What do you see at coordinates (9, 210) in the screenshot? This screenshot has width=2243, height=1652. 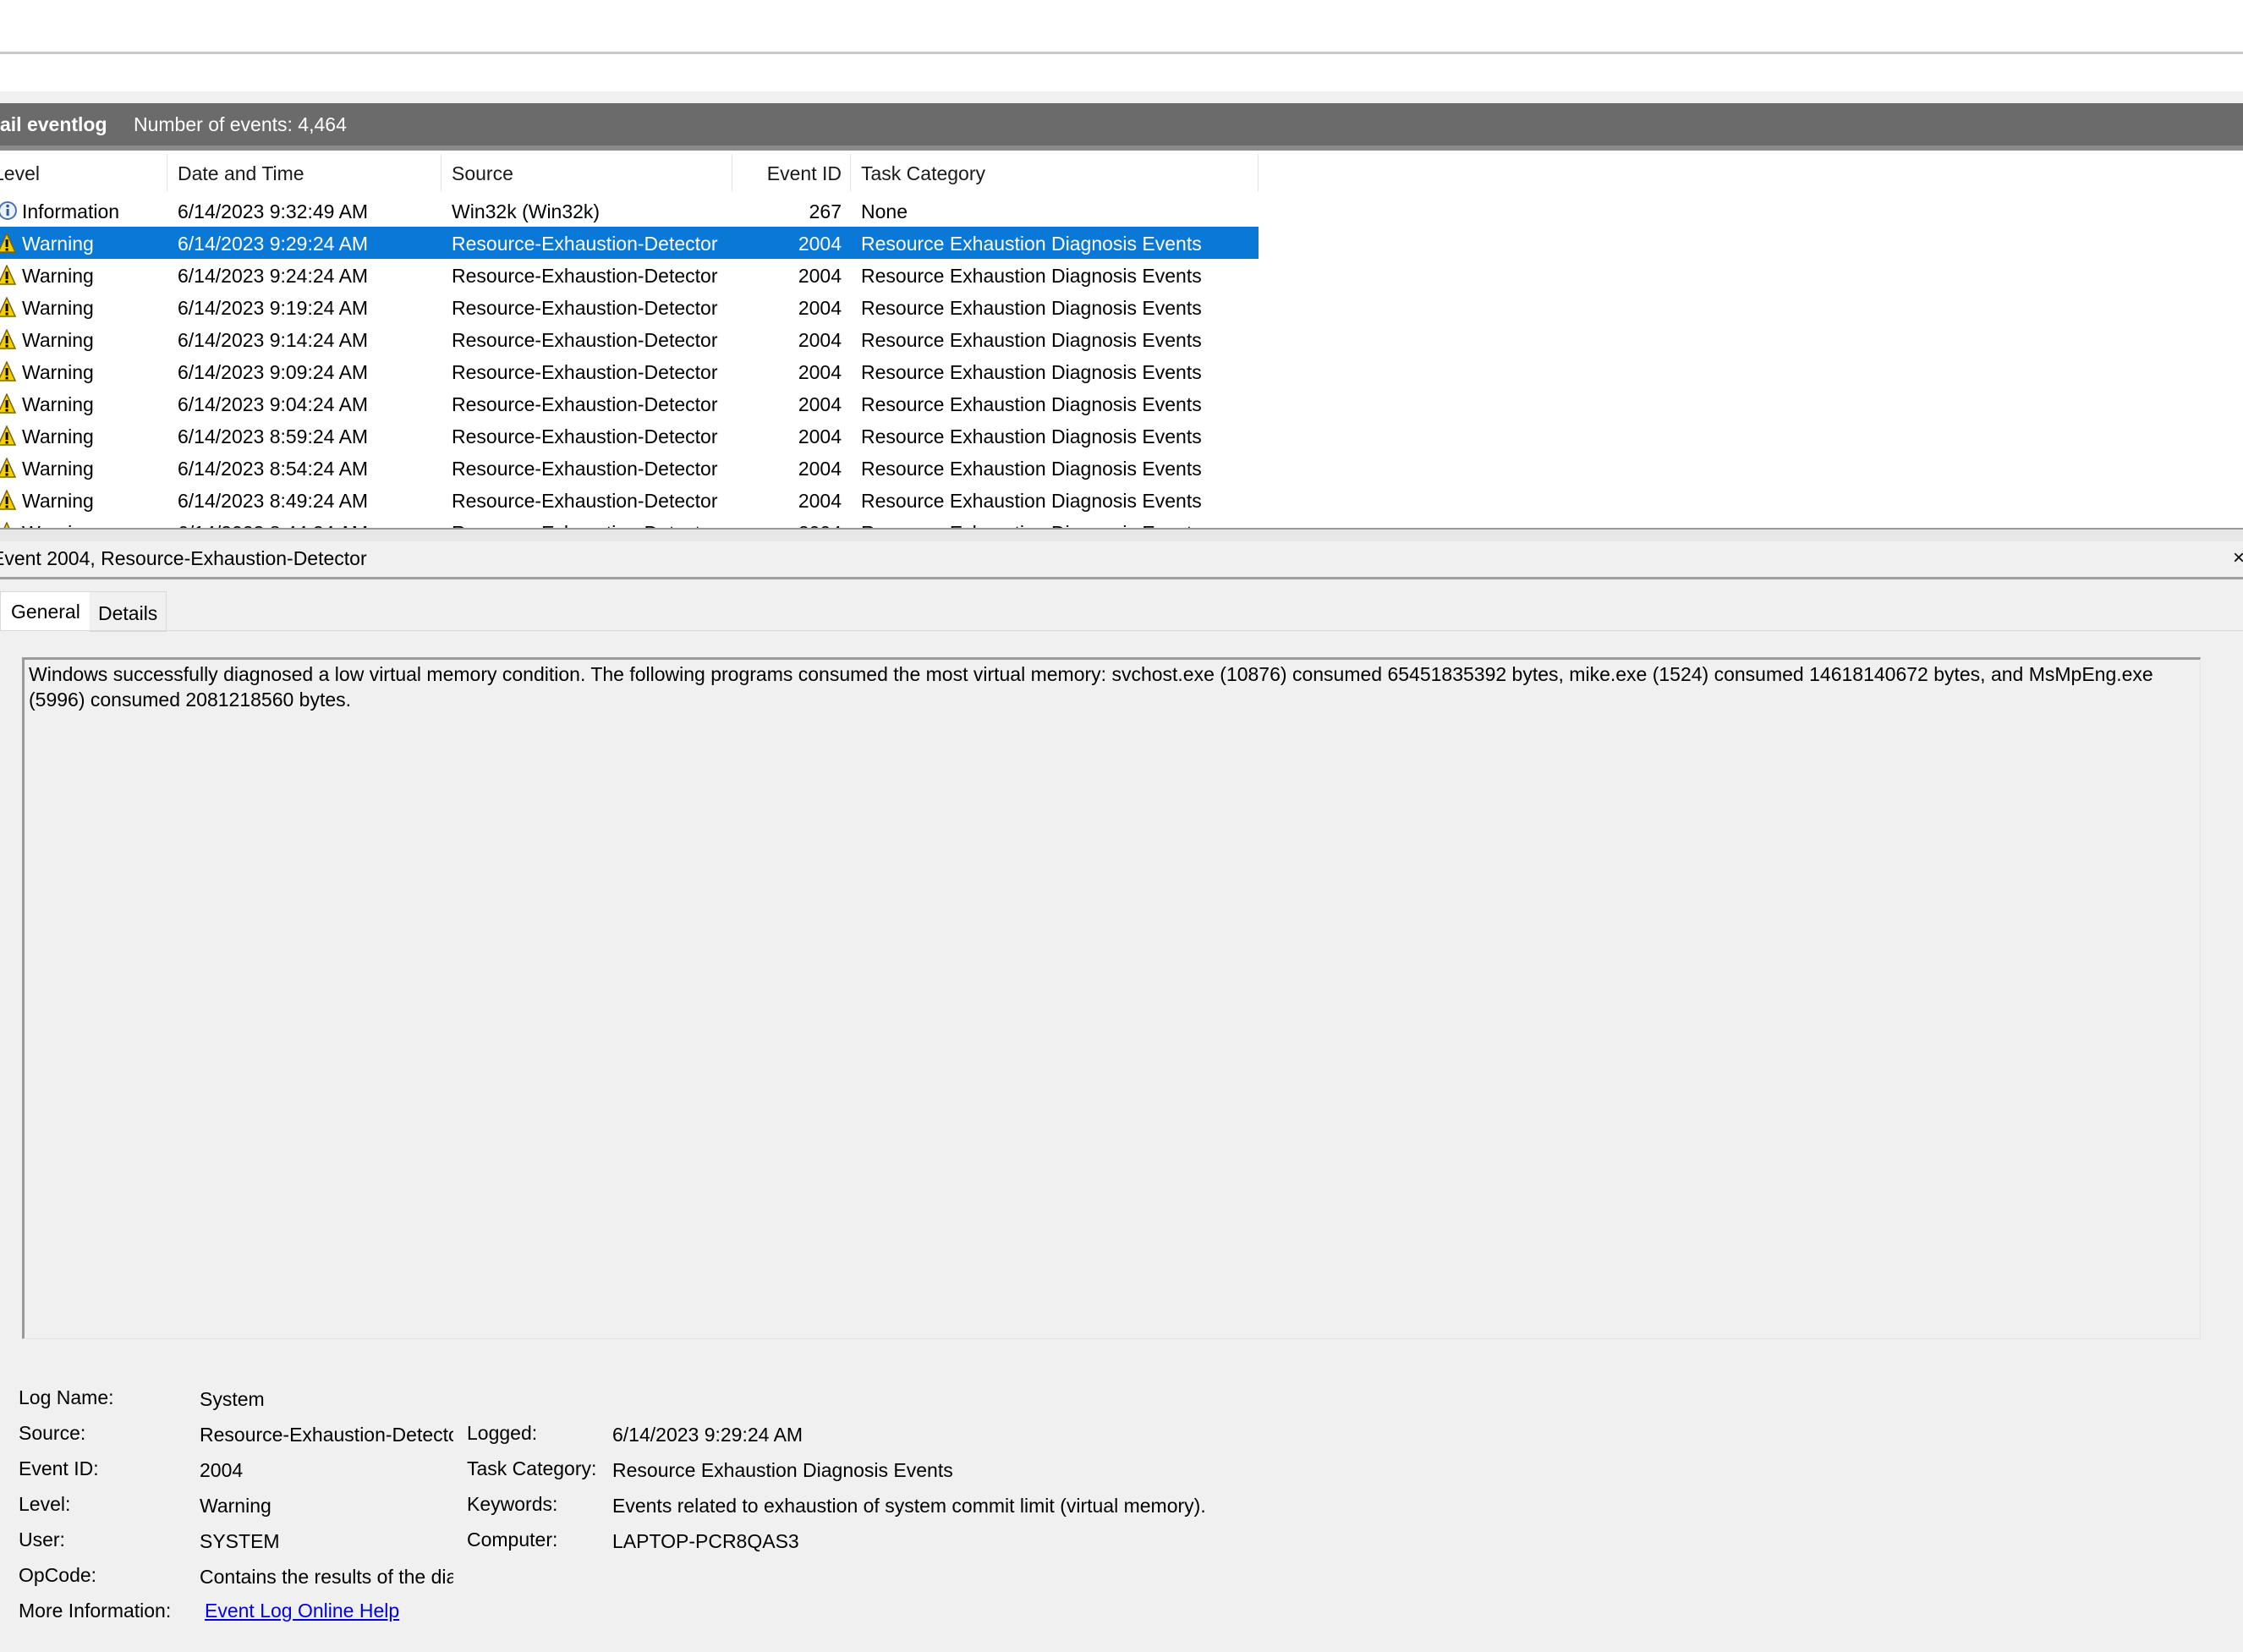 I see `info-icon` at bounding box center [9, 210].